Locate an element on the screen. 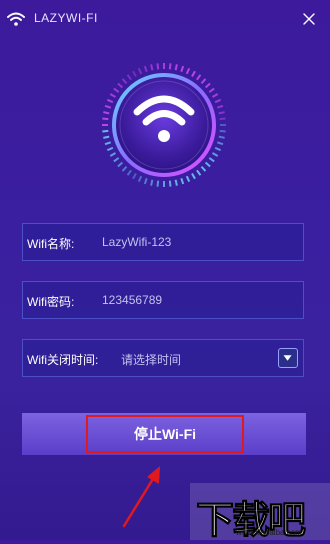 The height and width of the screenshot is (544, 330). app-title: LAZYWI-FI is located at coordinates (66, 18).